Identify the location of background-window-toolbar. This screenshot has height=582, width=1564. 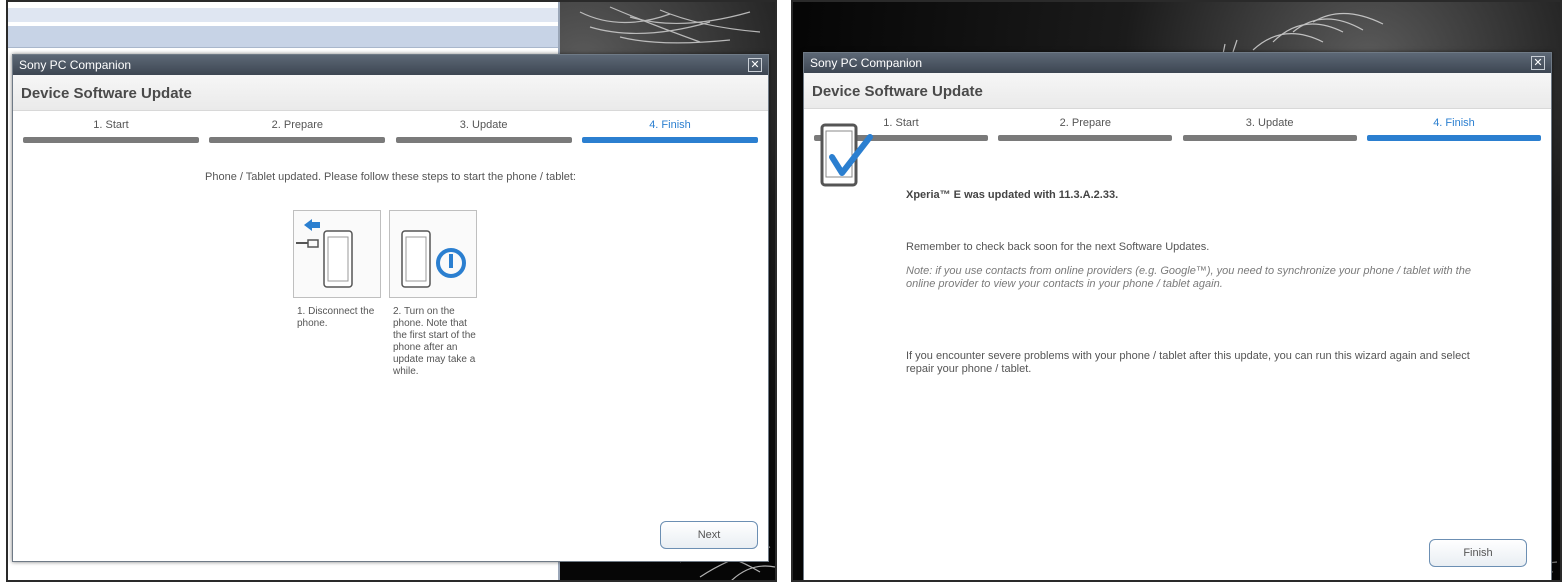
(283, 15).